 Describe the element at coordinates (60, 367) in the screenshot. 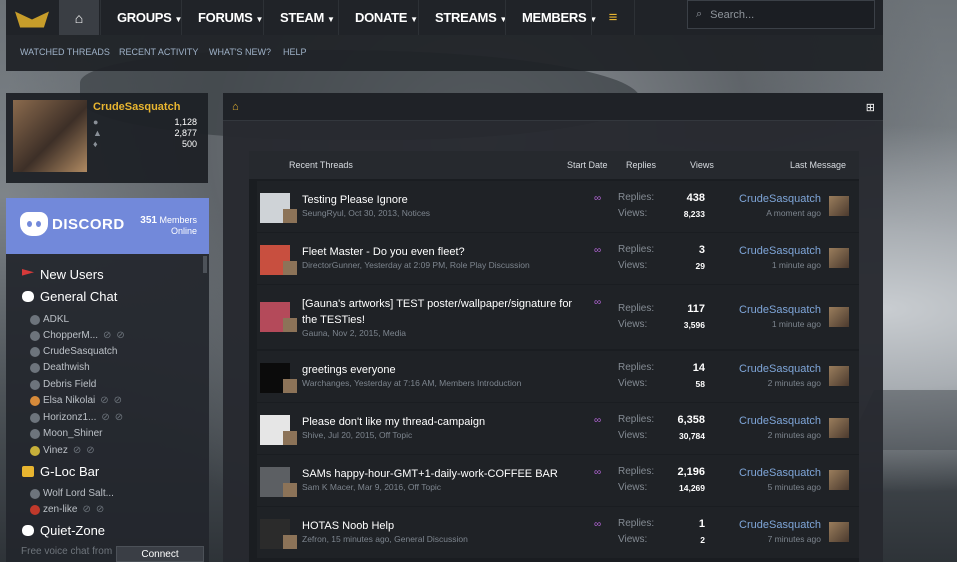

I see `voice-member: Deathwish` at that location.